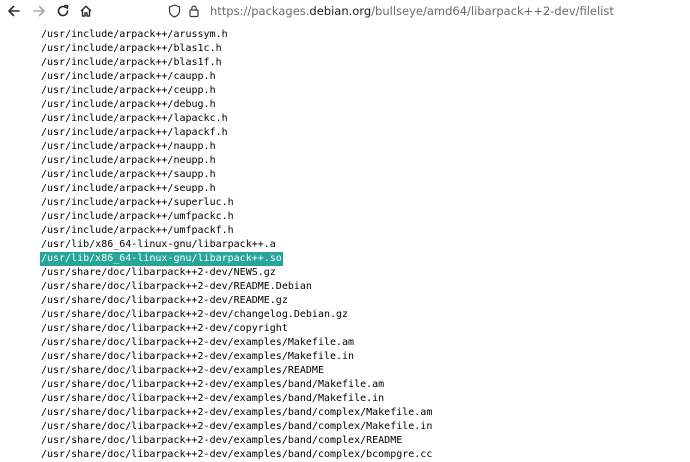 The width and height of the screenshot is (690, 462). What do you see at coordinates (236, 31) in the screenshot?
I see `file-list-row: /usr/include/arpack++/arussym.h` at bounding box center [236, 31].